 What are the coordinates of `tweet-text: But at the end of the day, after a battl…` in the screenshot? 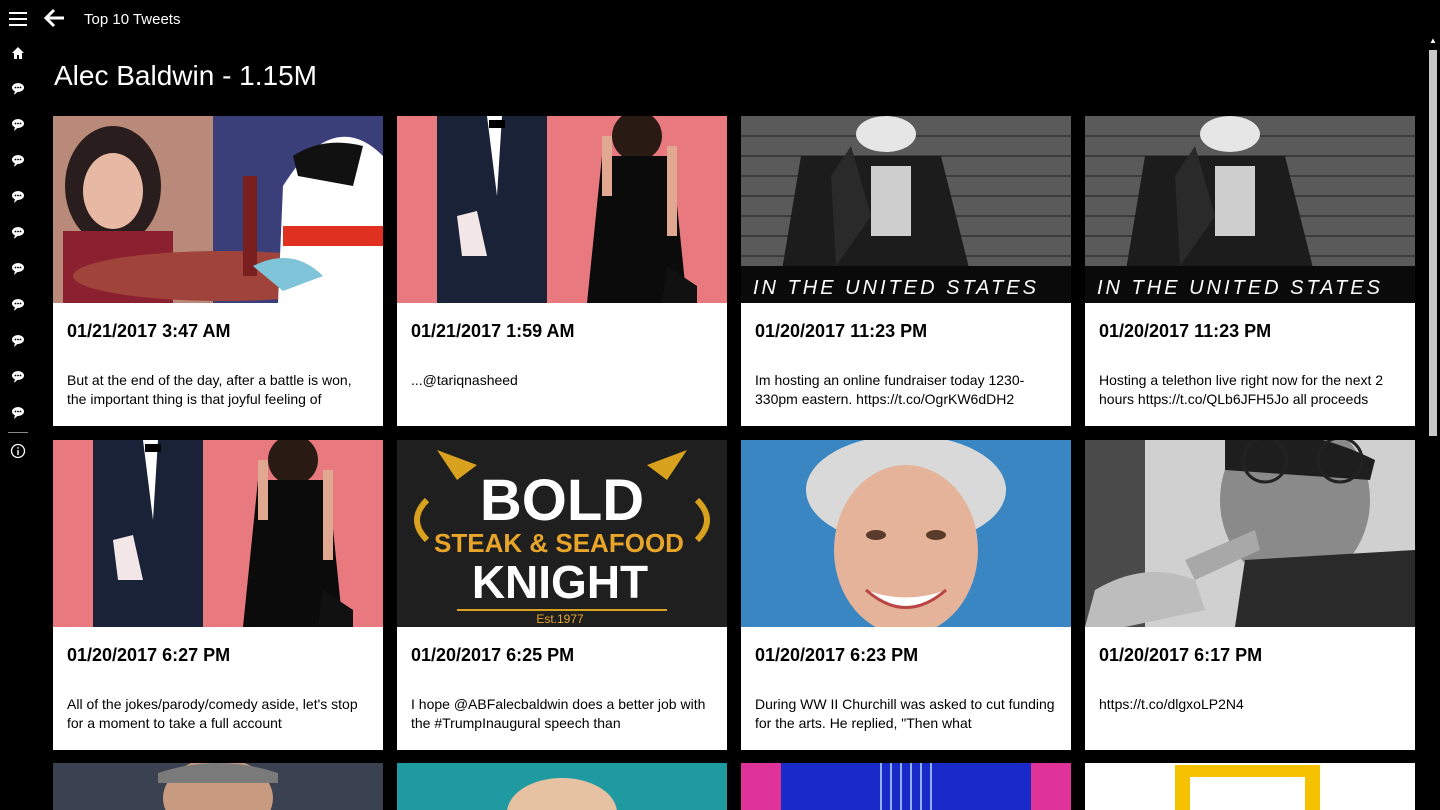 It's located at (209, 389).